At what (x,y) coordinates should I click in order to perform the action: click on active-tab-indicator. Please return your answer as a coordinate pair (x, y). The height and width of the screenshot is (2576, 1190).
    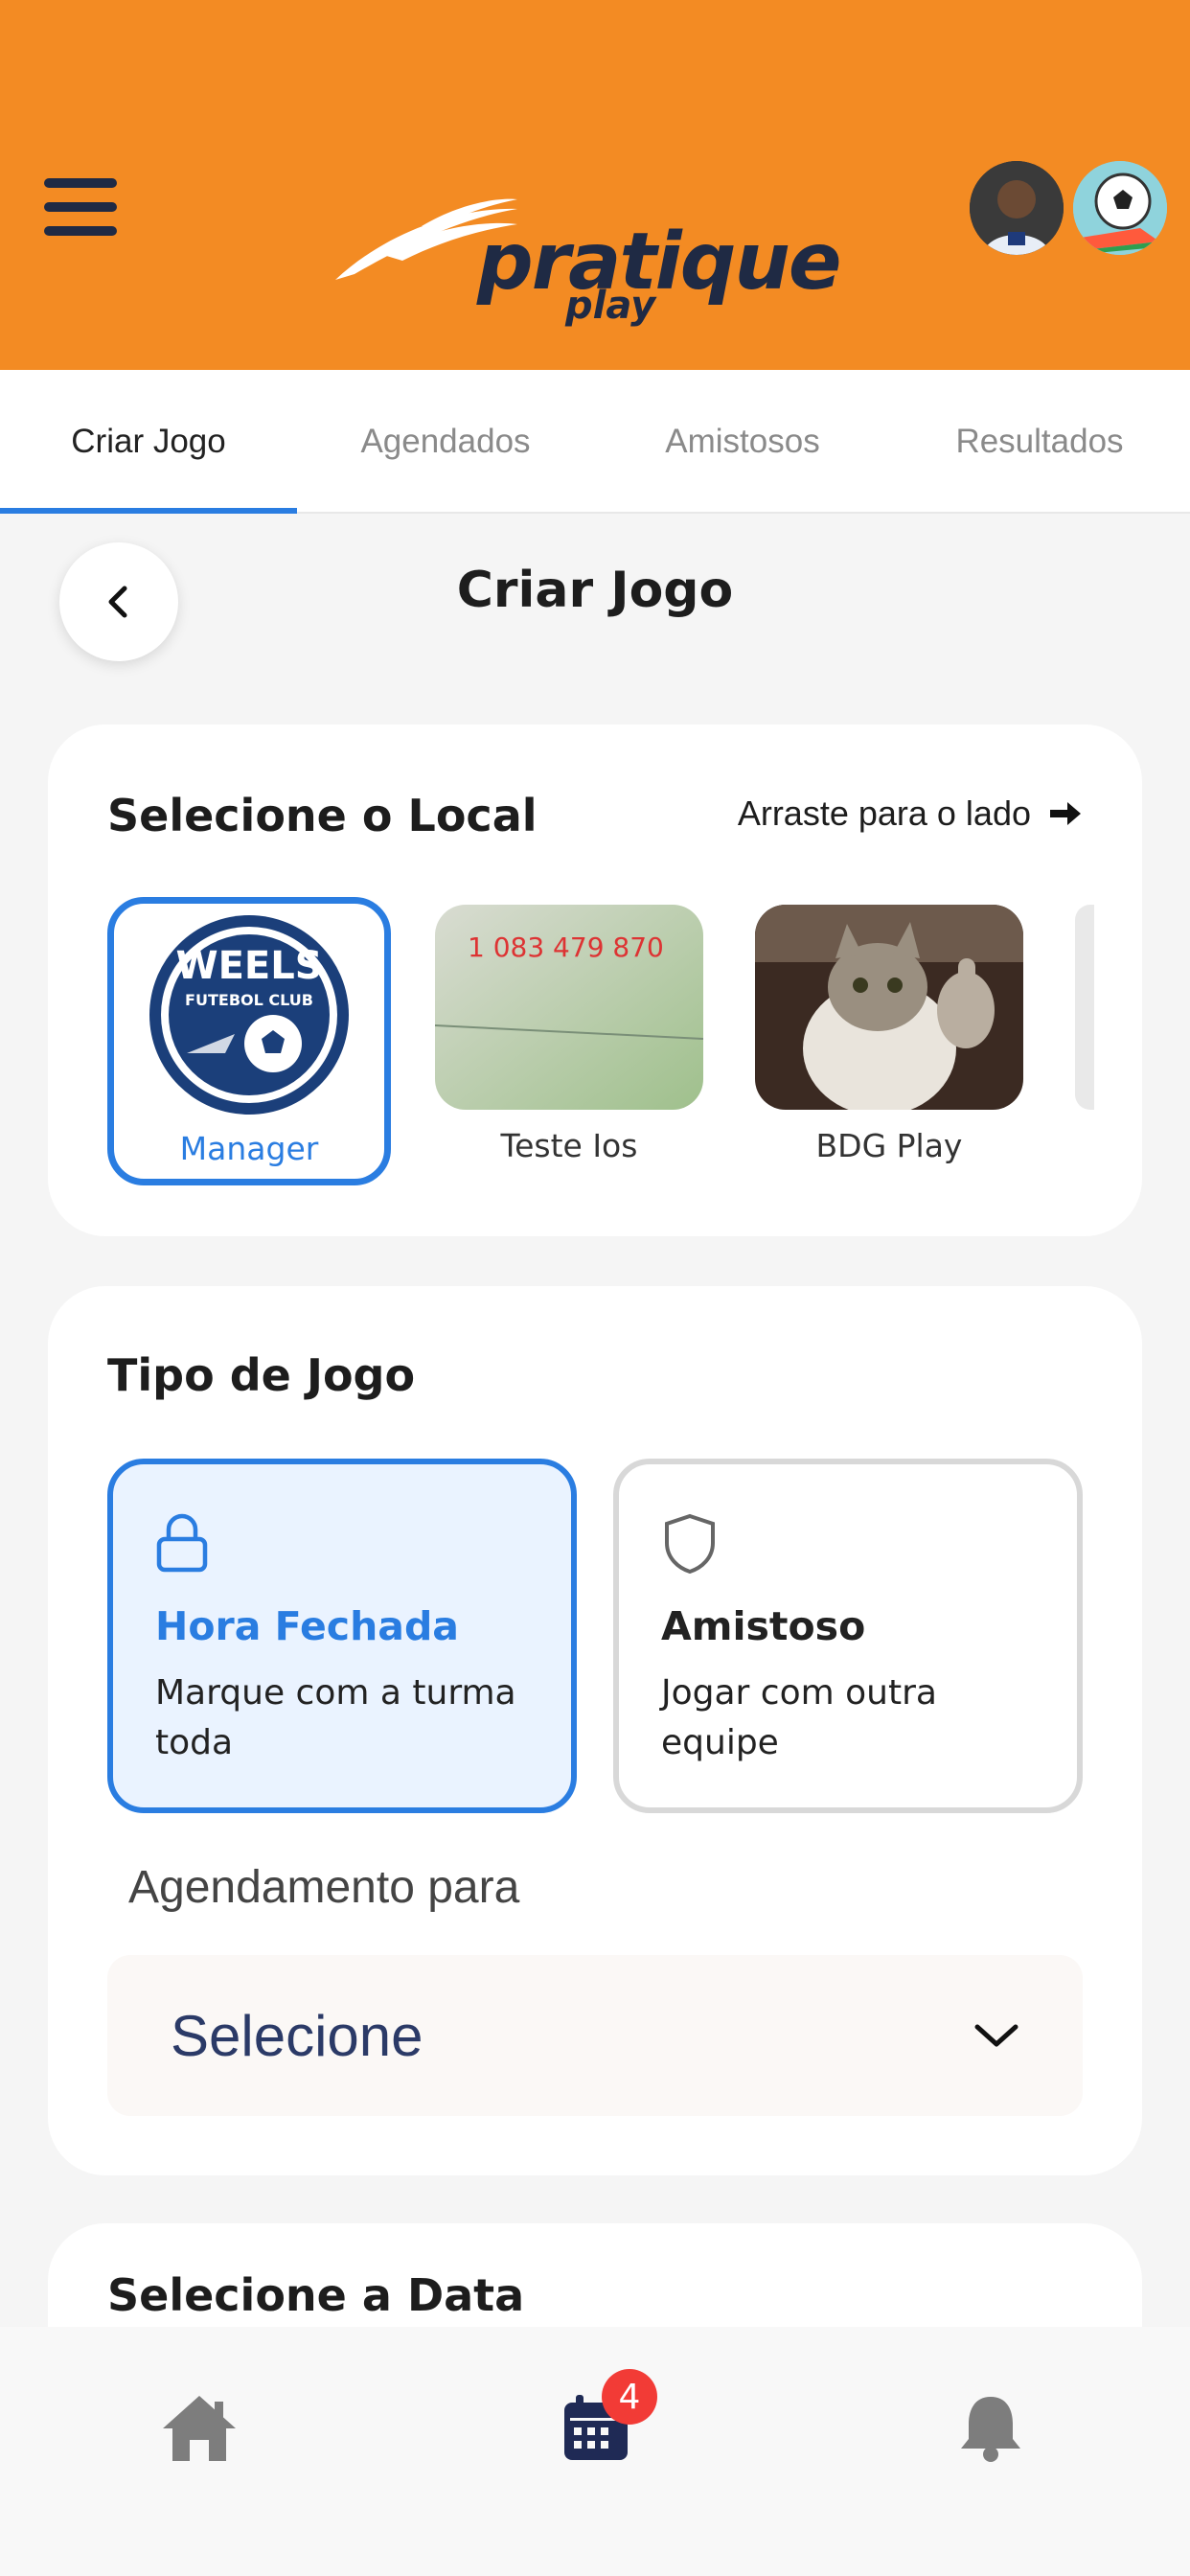
    Looking at the image, I should click on (148, 511).